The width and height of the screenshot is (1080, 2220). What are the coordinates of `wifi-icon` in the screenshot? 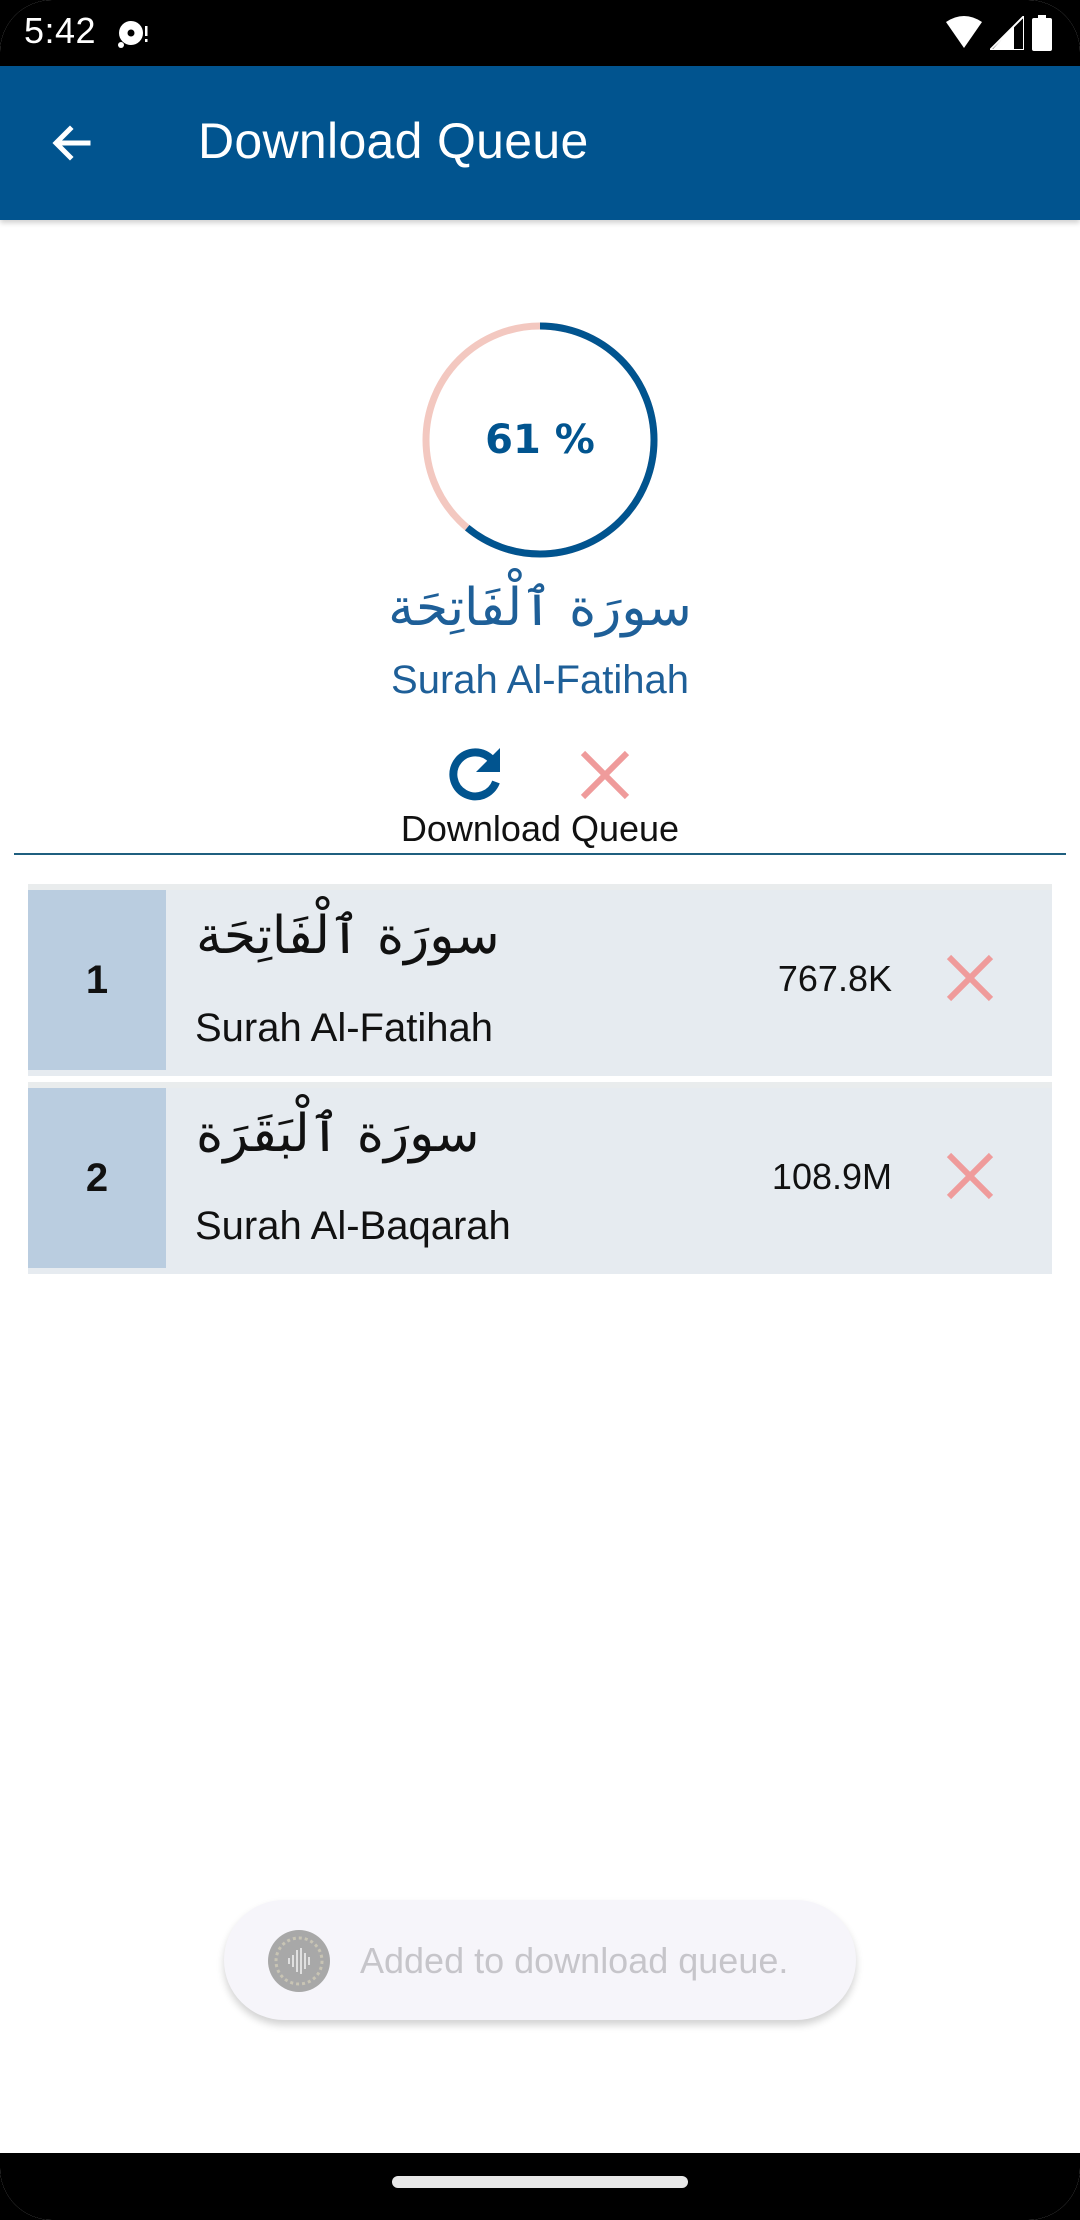 It's located at (964, 32).